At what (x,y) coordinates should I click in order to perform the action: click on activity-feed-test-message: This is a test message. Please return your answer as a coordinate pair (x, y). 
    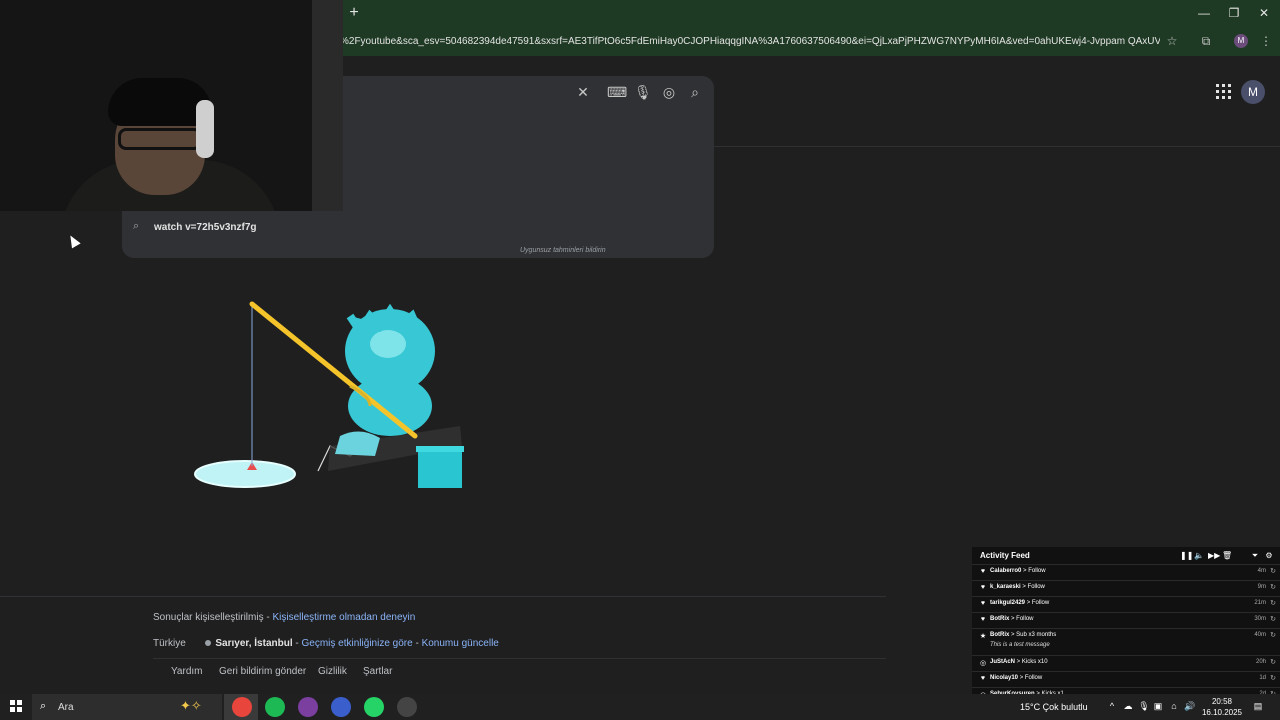
    Looking at the image, I should click on (1020, 645).